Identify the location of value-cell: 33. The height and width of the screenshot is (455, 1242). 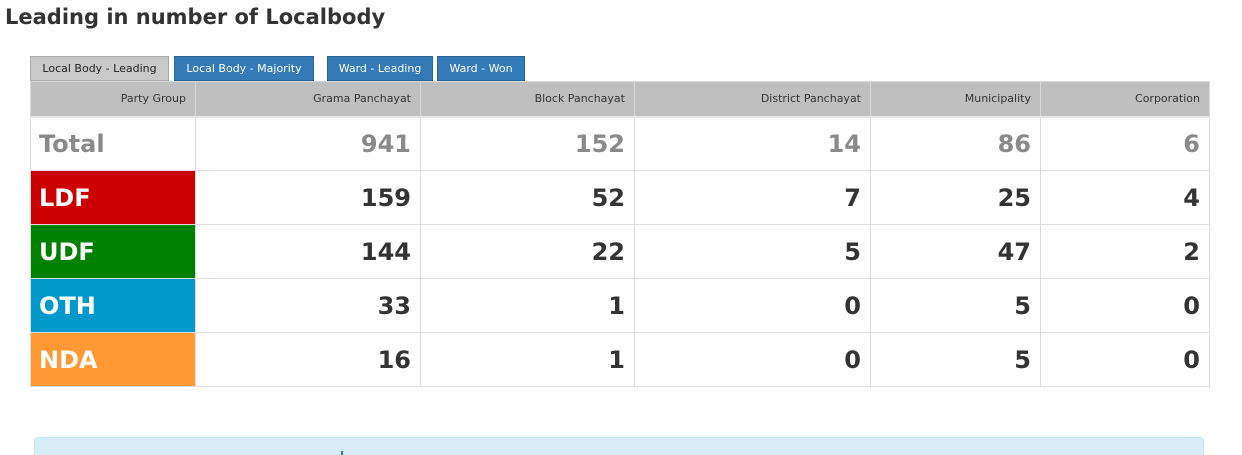
(308, 305).